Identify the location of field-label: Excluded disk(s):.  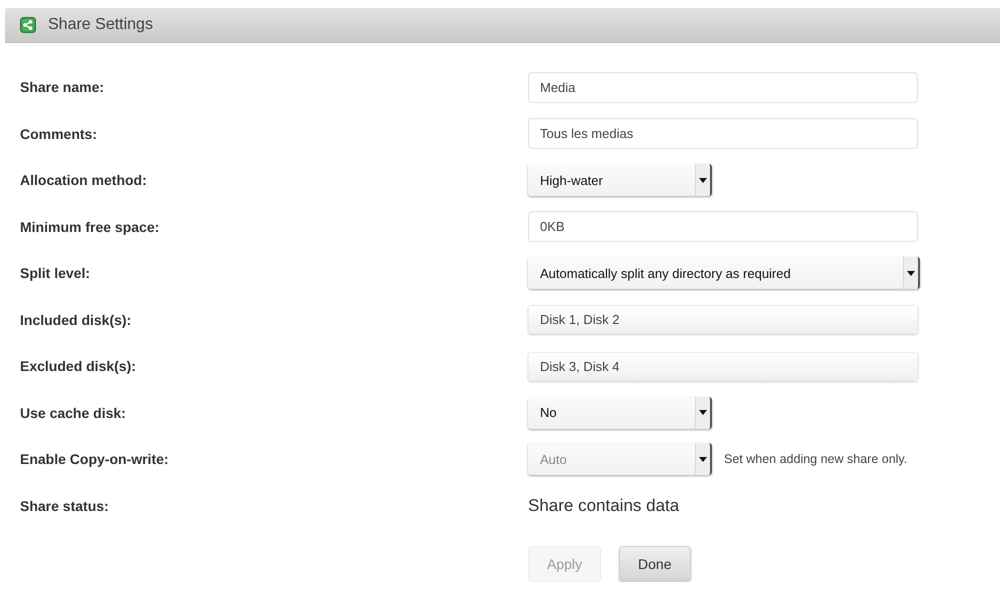
(78, 366).